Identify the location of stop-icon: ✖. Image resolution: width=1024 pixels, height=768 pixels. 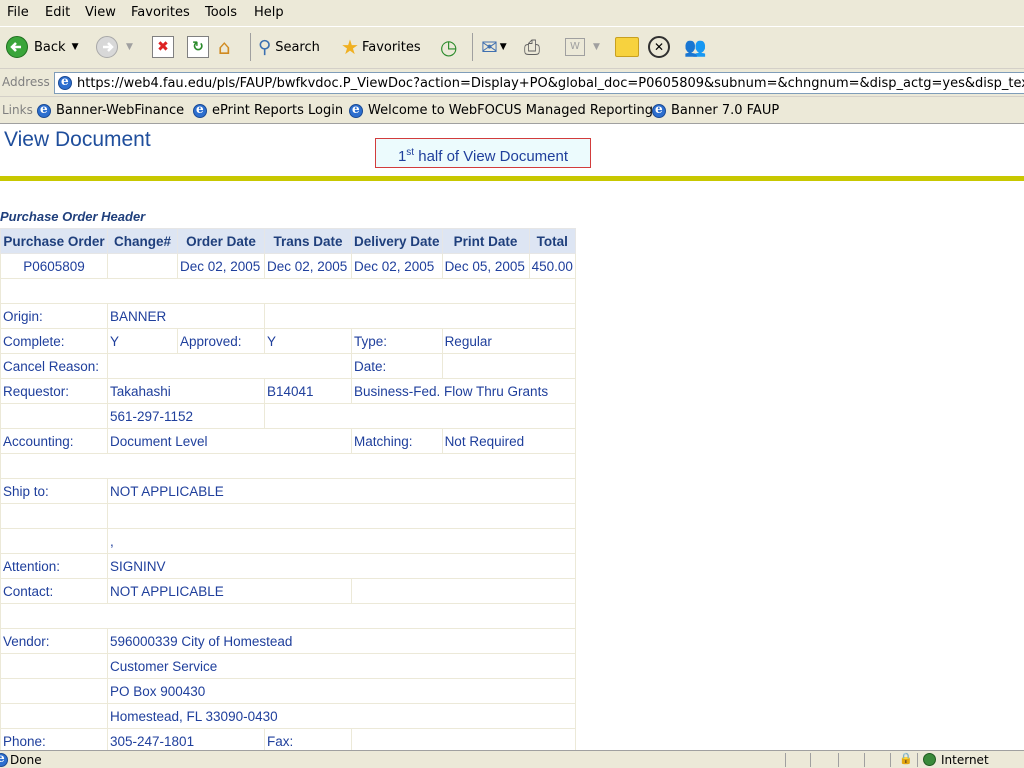
(163, 47).